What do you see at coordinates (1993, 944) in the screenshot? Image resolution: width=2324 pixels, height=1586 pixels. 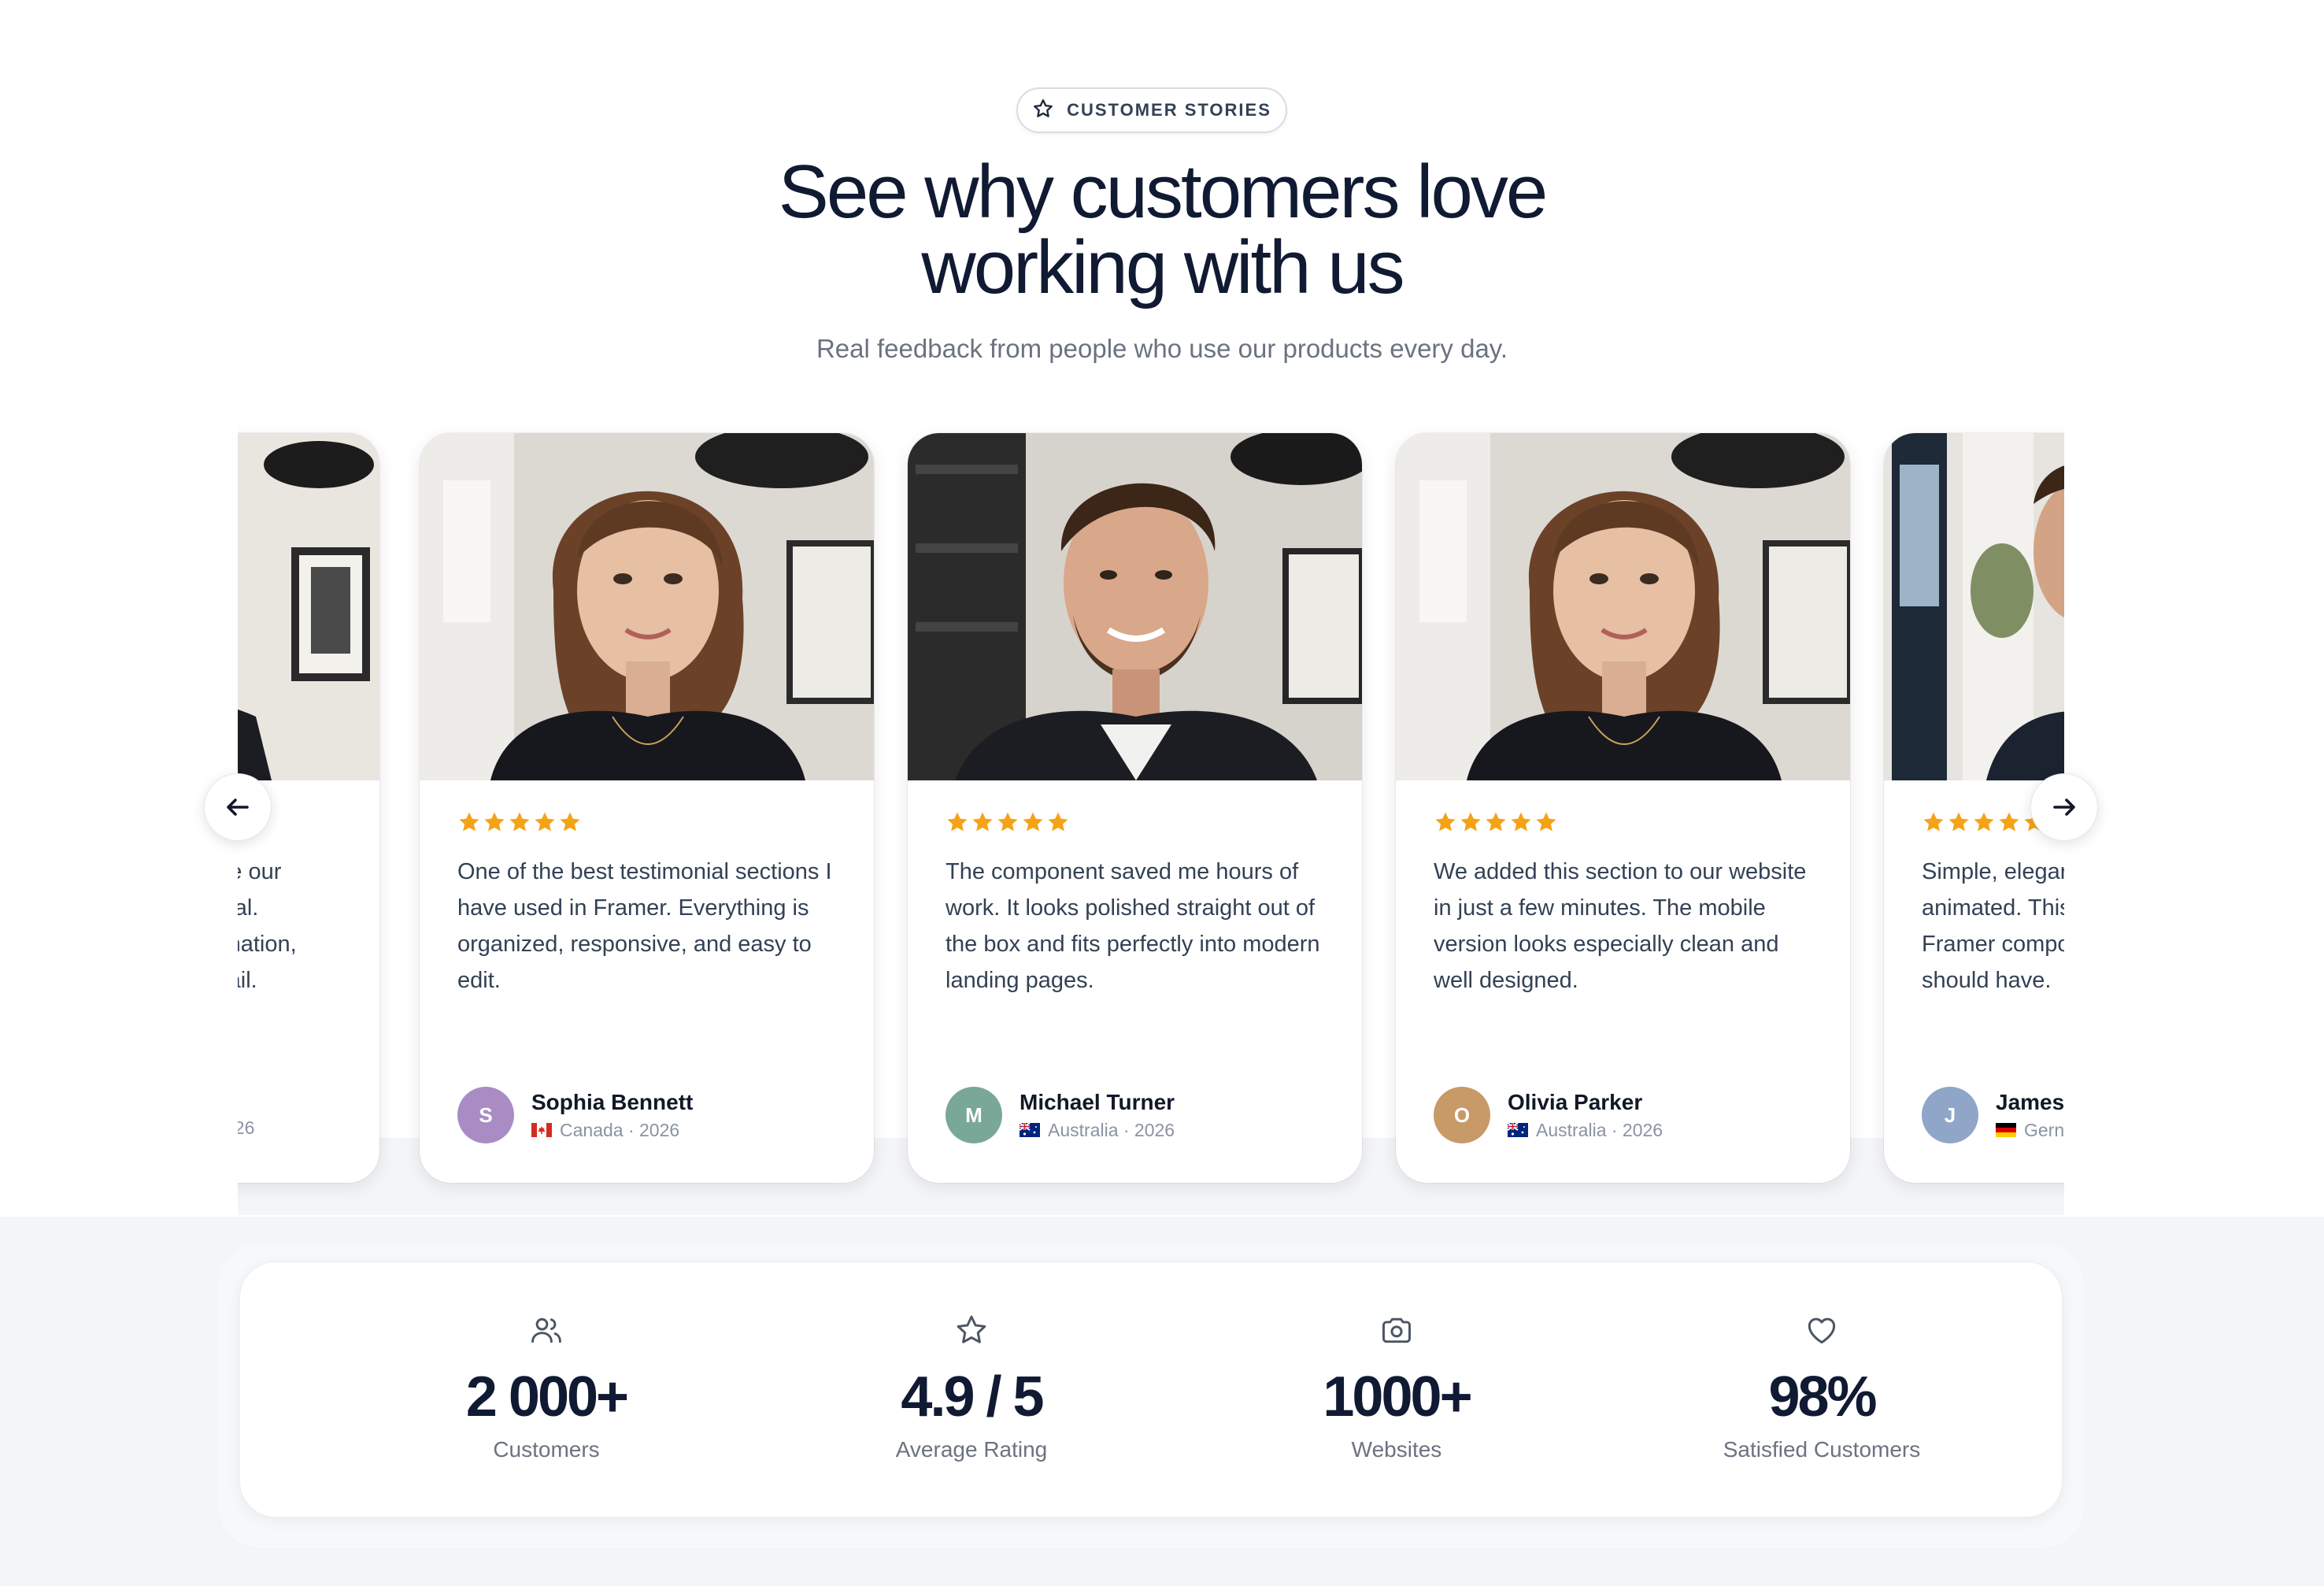 I see `quote-line: Framer compo` at bounding box center [1993, 944].